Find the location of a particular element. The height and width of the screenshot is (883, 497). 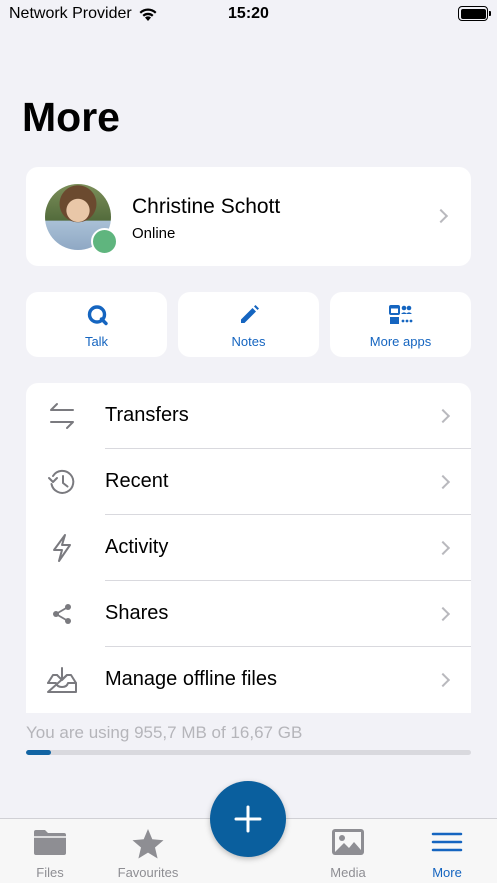

menu-item-label: Manage offline files is located at coordinates (191, 679).